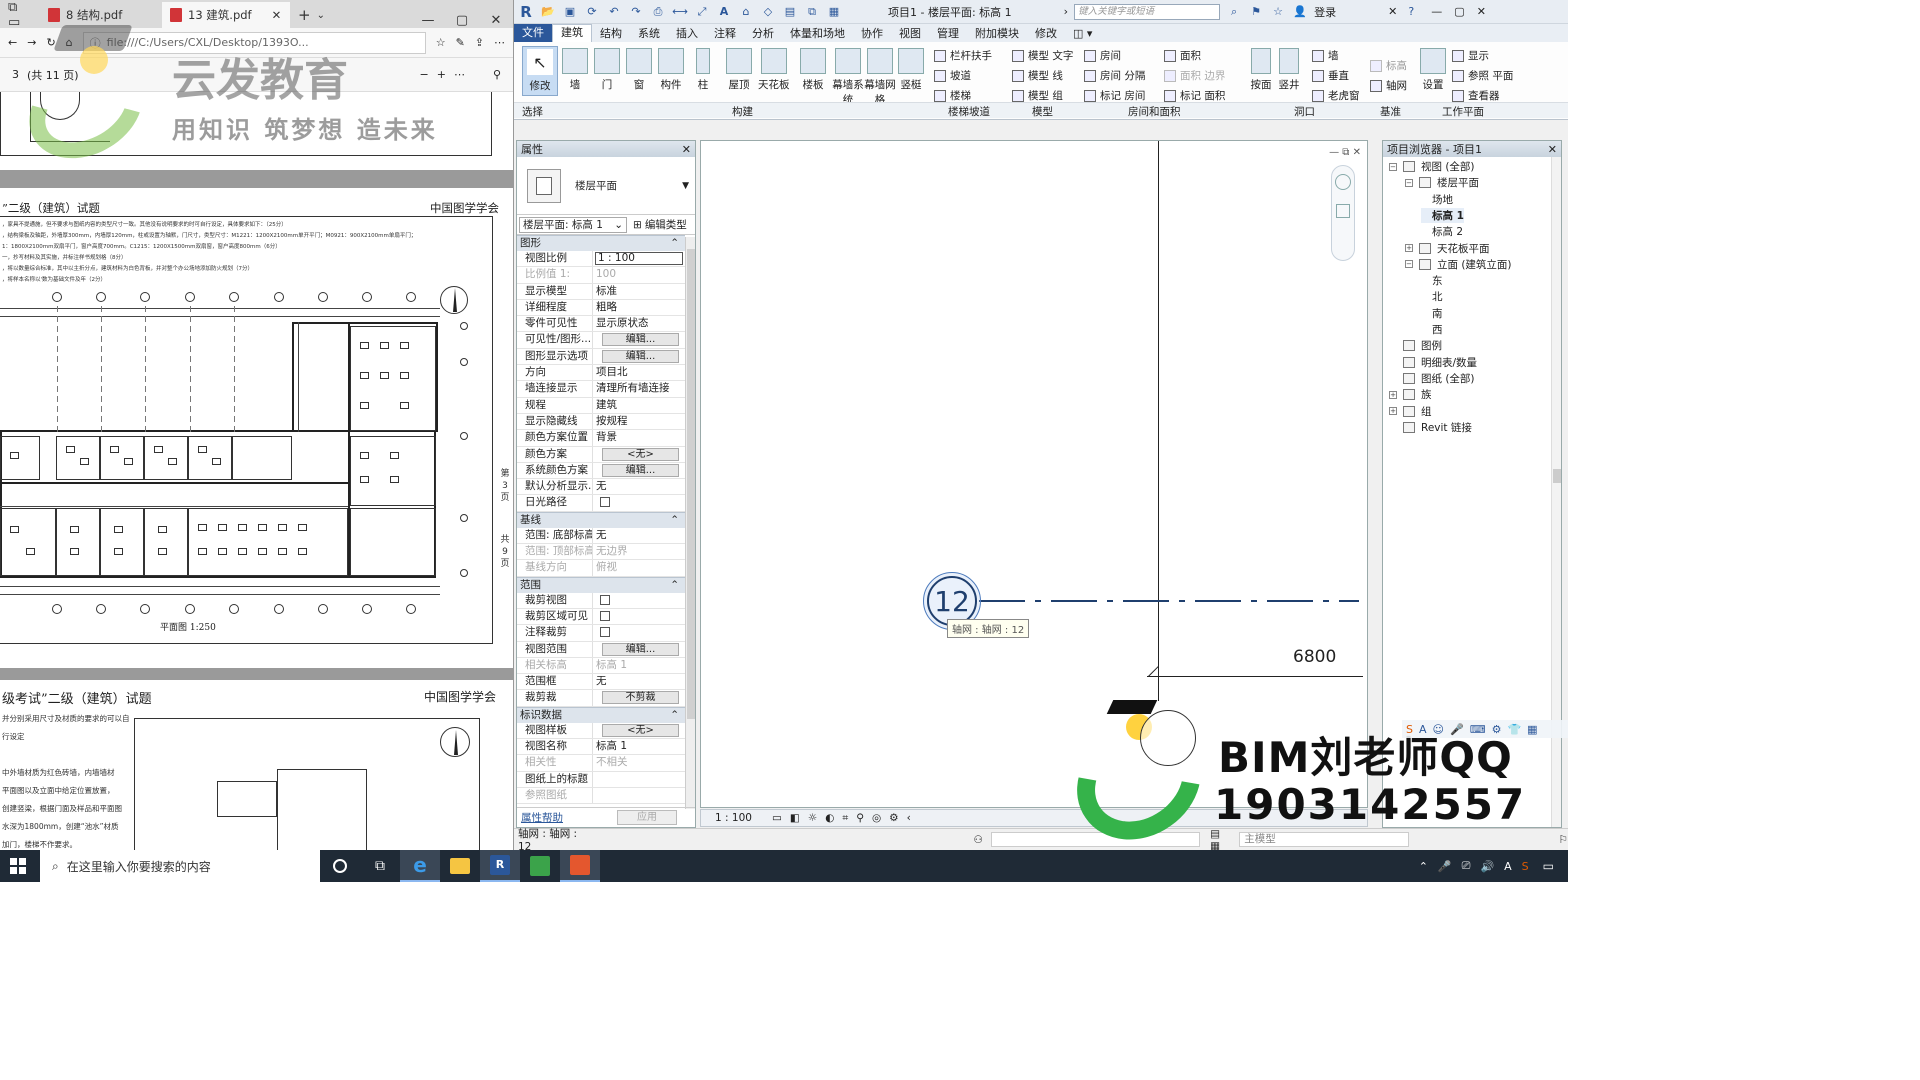 This screenshot has width=1920, height=1080. What do you see at coordinates (1548, 866) in the screenshot?
I see `notification-icon: ▭` at bounding box center [1548, 866].